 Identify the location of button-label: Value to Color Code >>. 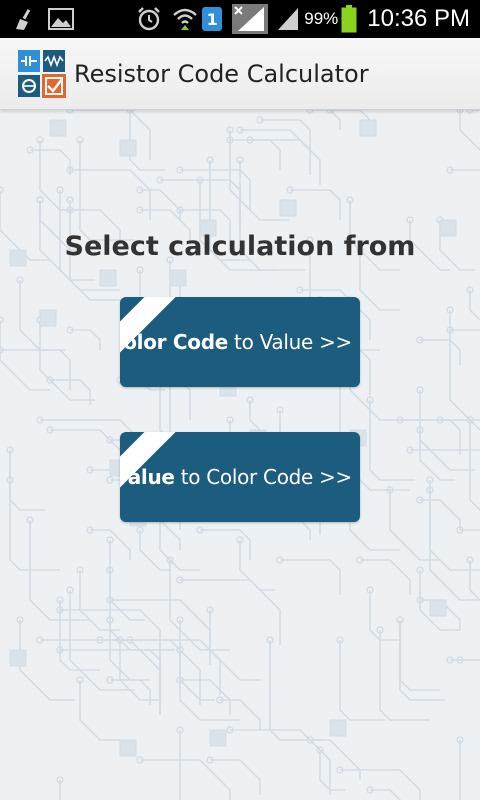
(236, 477).